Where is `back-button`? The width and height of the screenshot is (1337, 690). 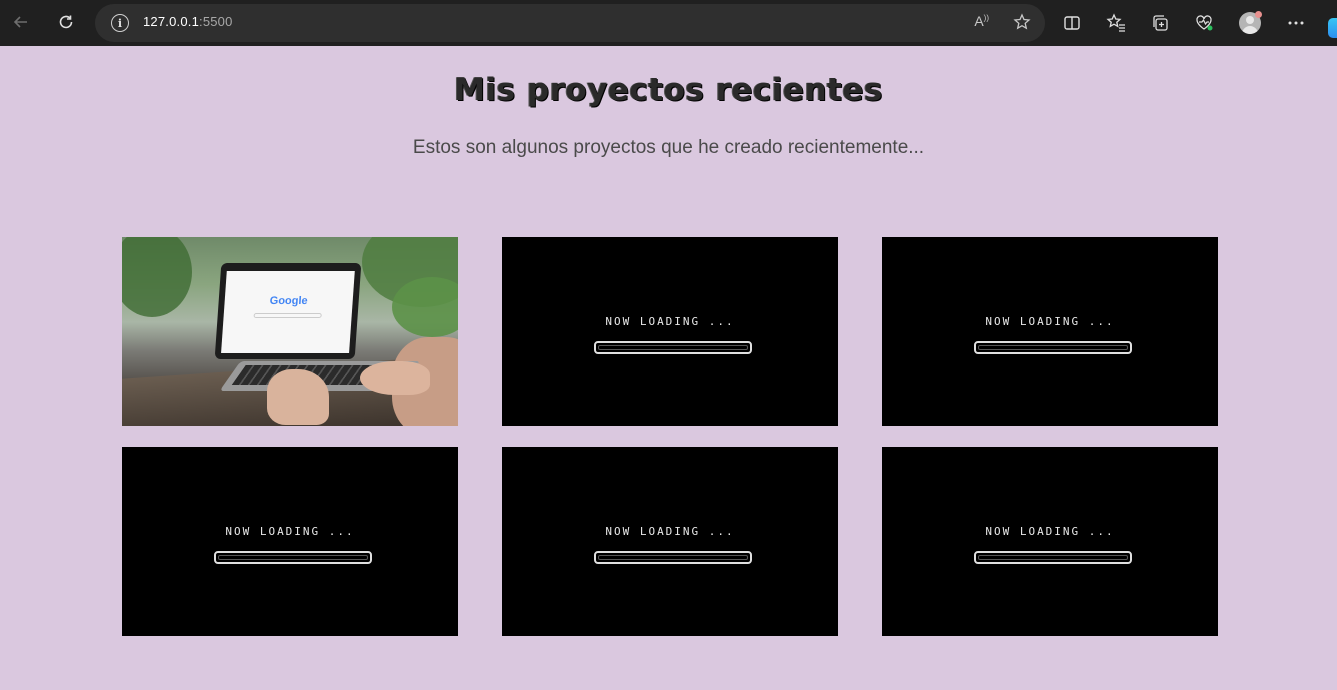 back-button is located at coordinates (21, 22).